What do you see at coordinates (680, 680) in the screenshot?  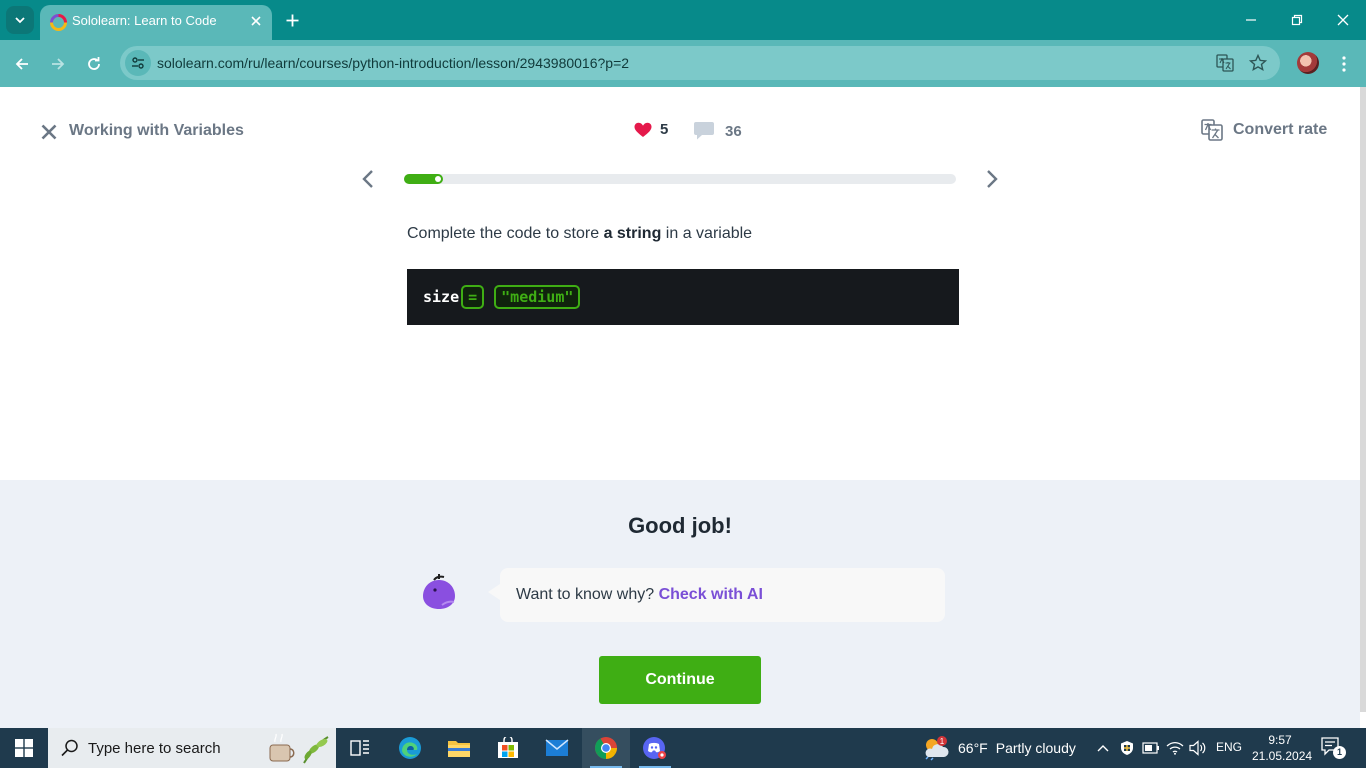 I see `continue-button: Continue` at bounding box center [680, 680].